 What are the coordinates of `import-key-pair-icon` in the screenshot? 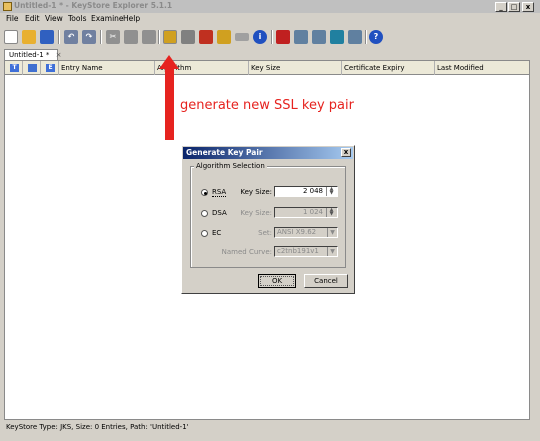 It's located at (224, 37).